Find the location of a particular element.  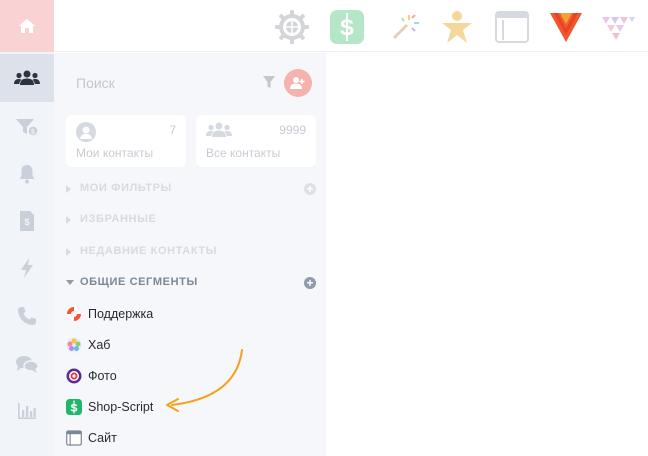

v-app is located at coordinates (566, 27).